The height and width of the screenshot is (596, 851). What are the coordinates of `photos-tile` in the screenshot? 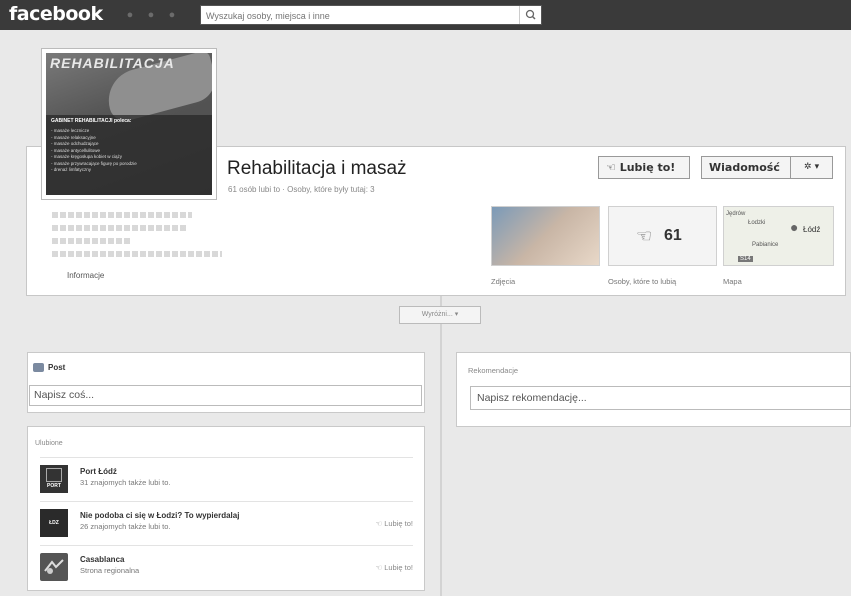 It's located at (545, 236).